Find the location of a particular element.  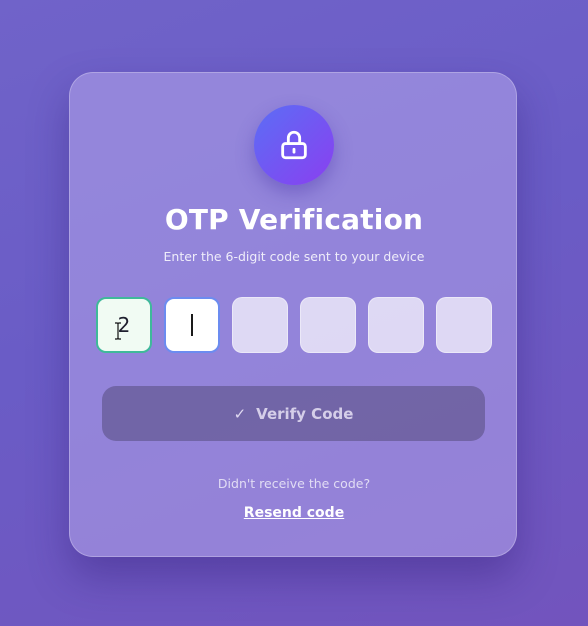

otp-input-group: 2 is located at coordinates (294, 326).